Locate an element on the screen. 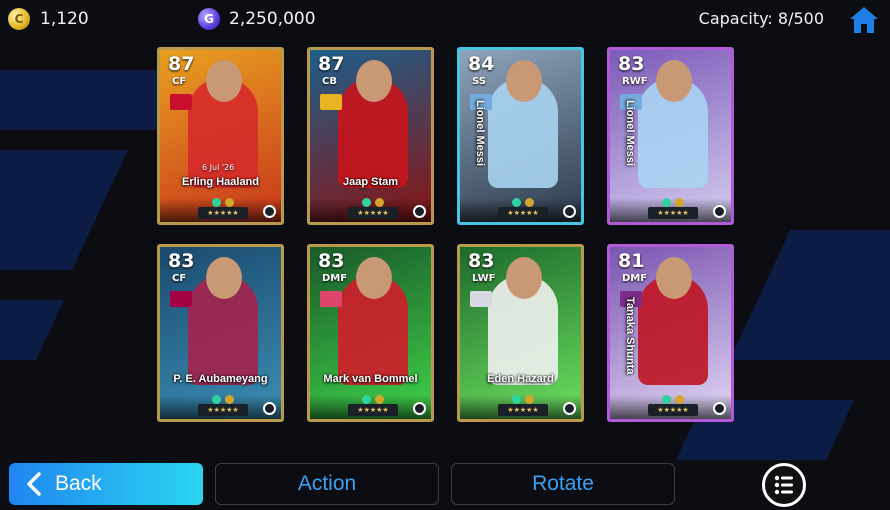 The image size is (890, 510). list-menu-icon is located at coordinates (783, 485).